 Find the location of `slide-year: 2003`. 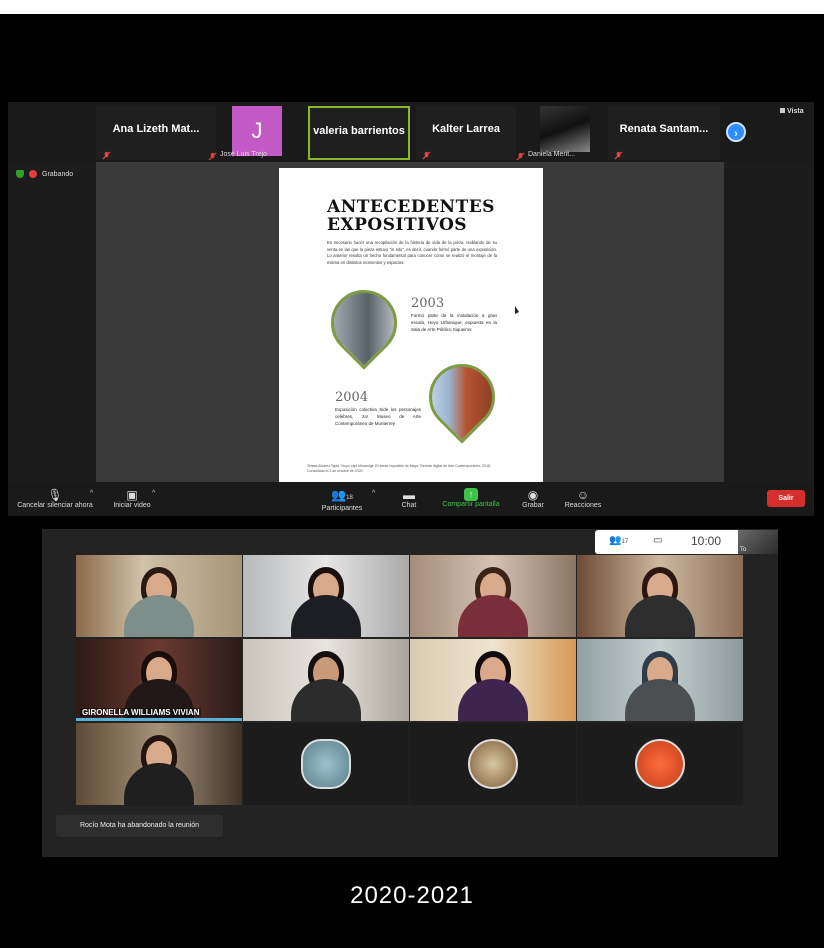

slide-year: 2003 is located at coordinates (428, 303).